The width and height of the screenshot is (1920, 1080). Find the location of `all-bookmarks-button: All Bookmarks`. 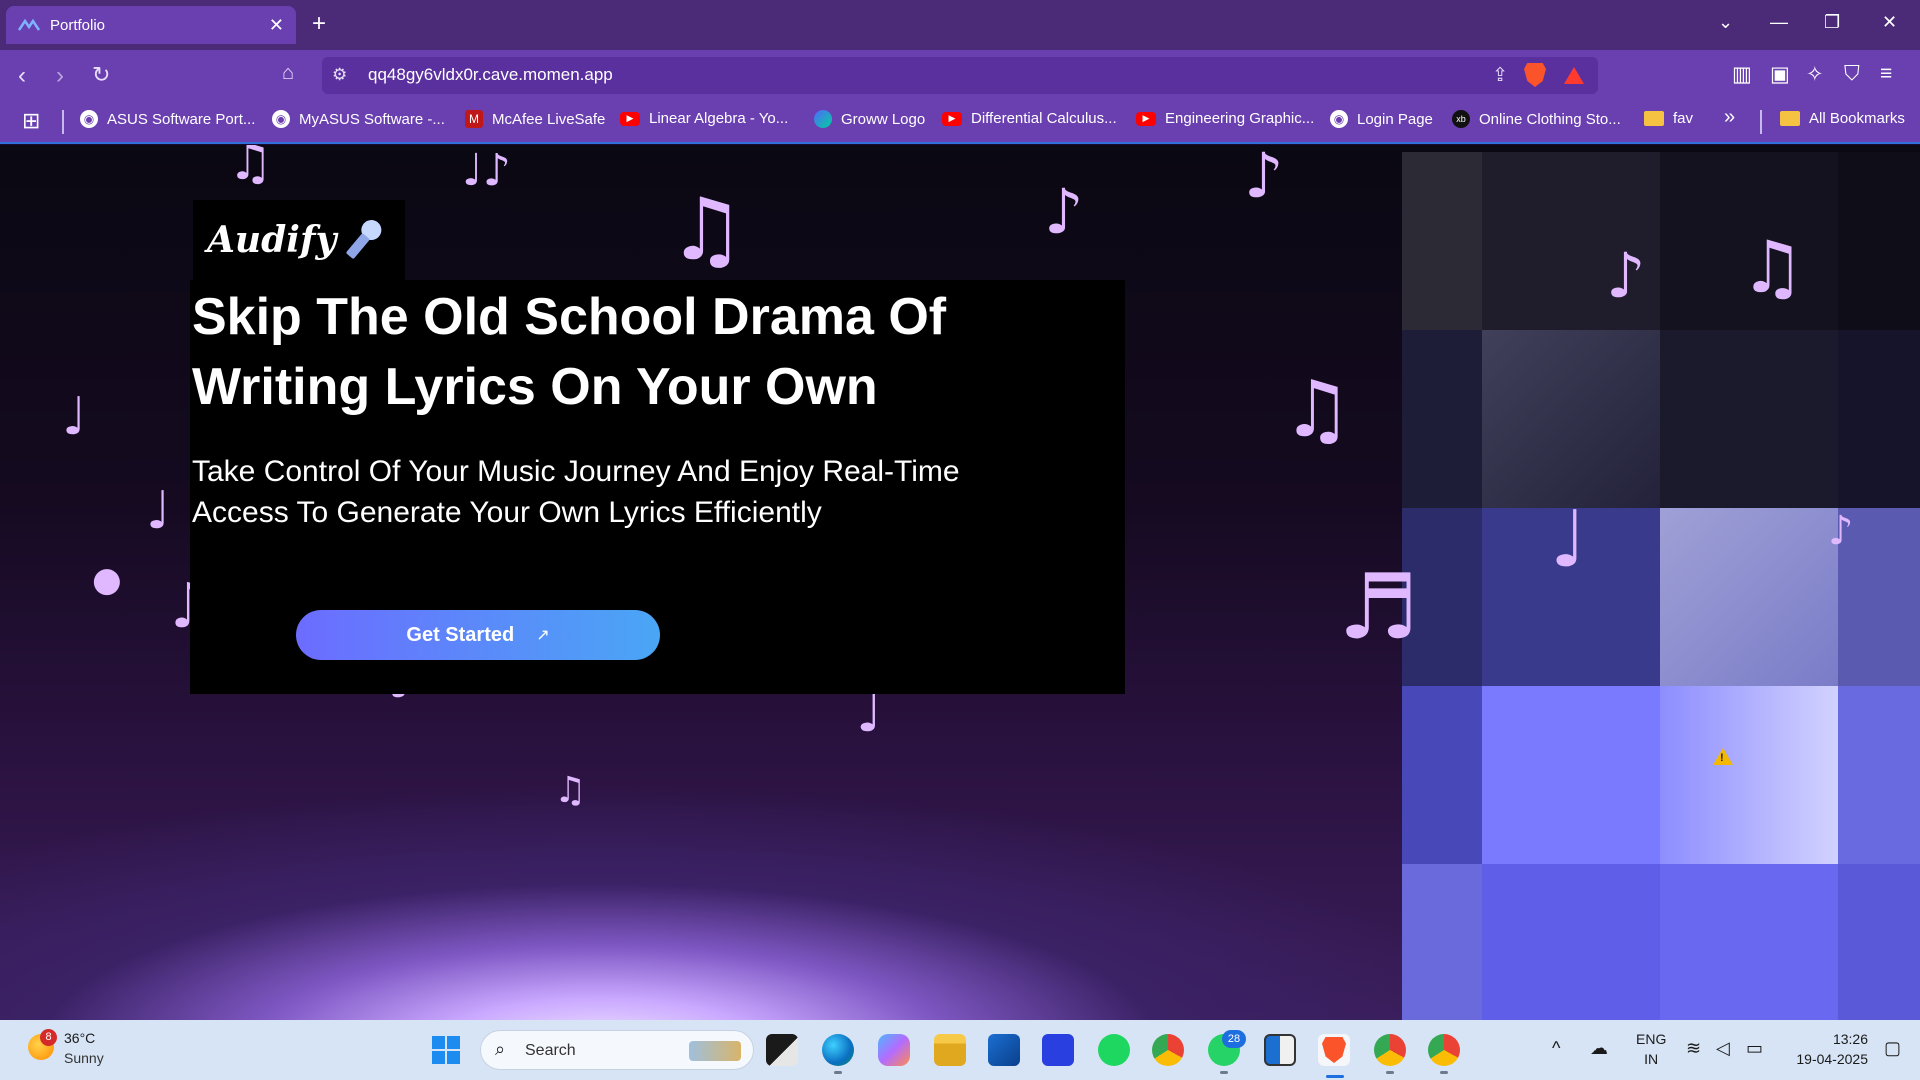

all-bookmarks-button: All Bookmarks is located at coordinates (1842, 118).